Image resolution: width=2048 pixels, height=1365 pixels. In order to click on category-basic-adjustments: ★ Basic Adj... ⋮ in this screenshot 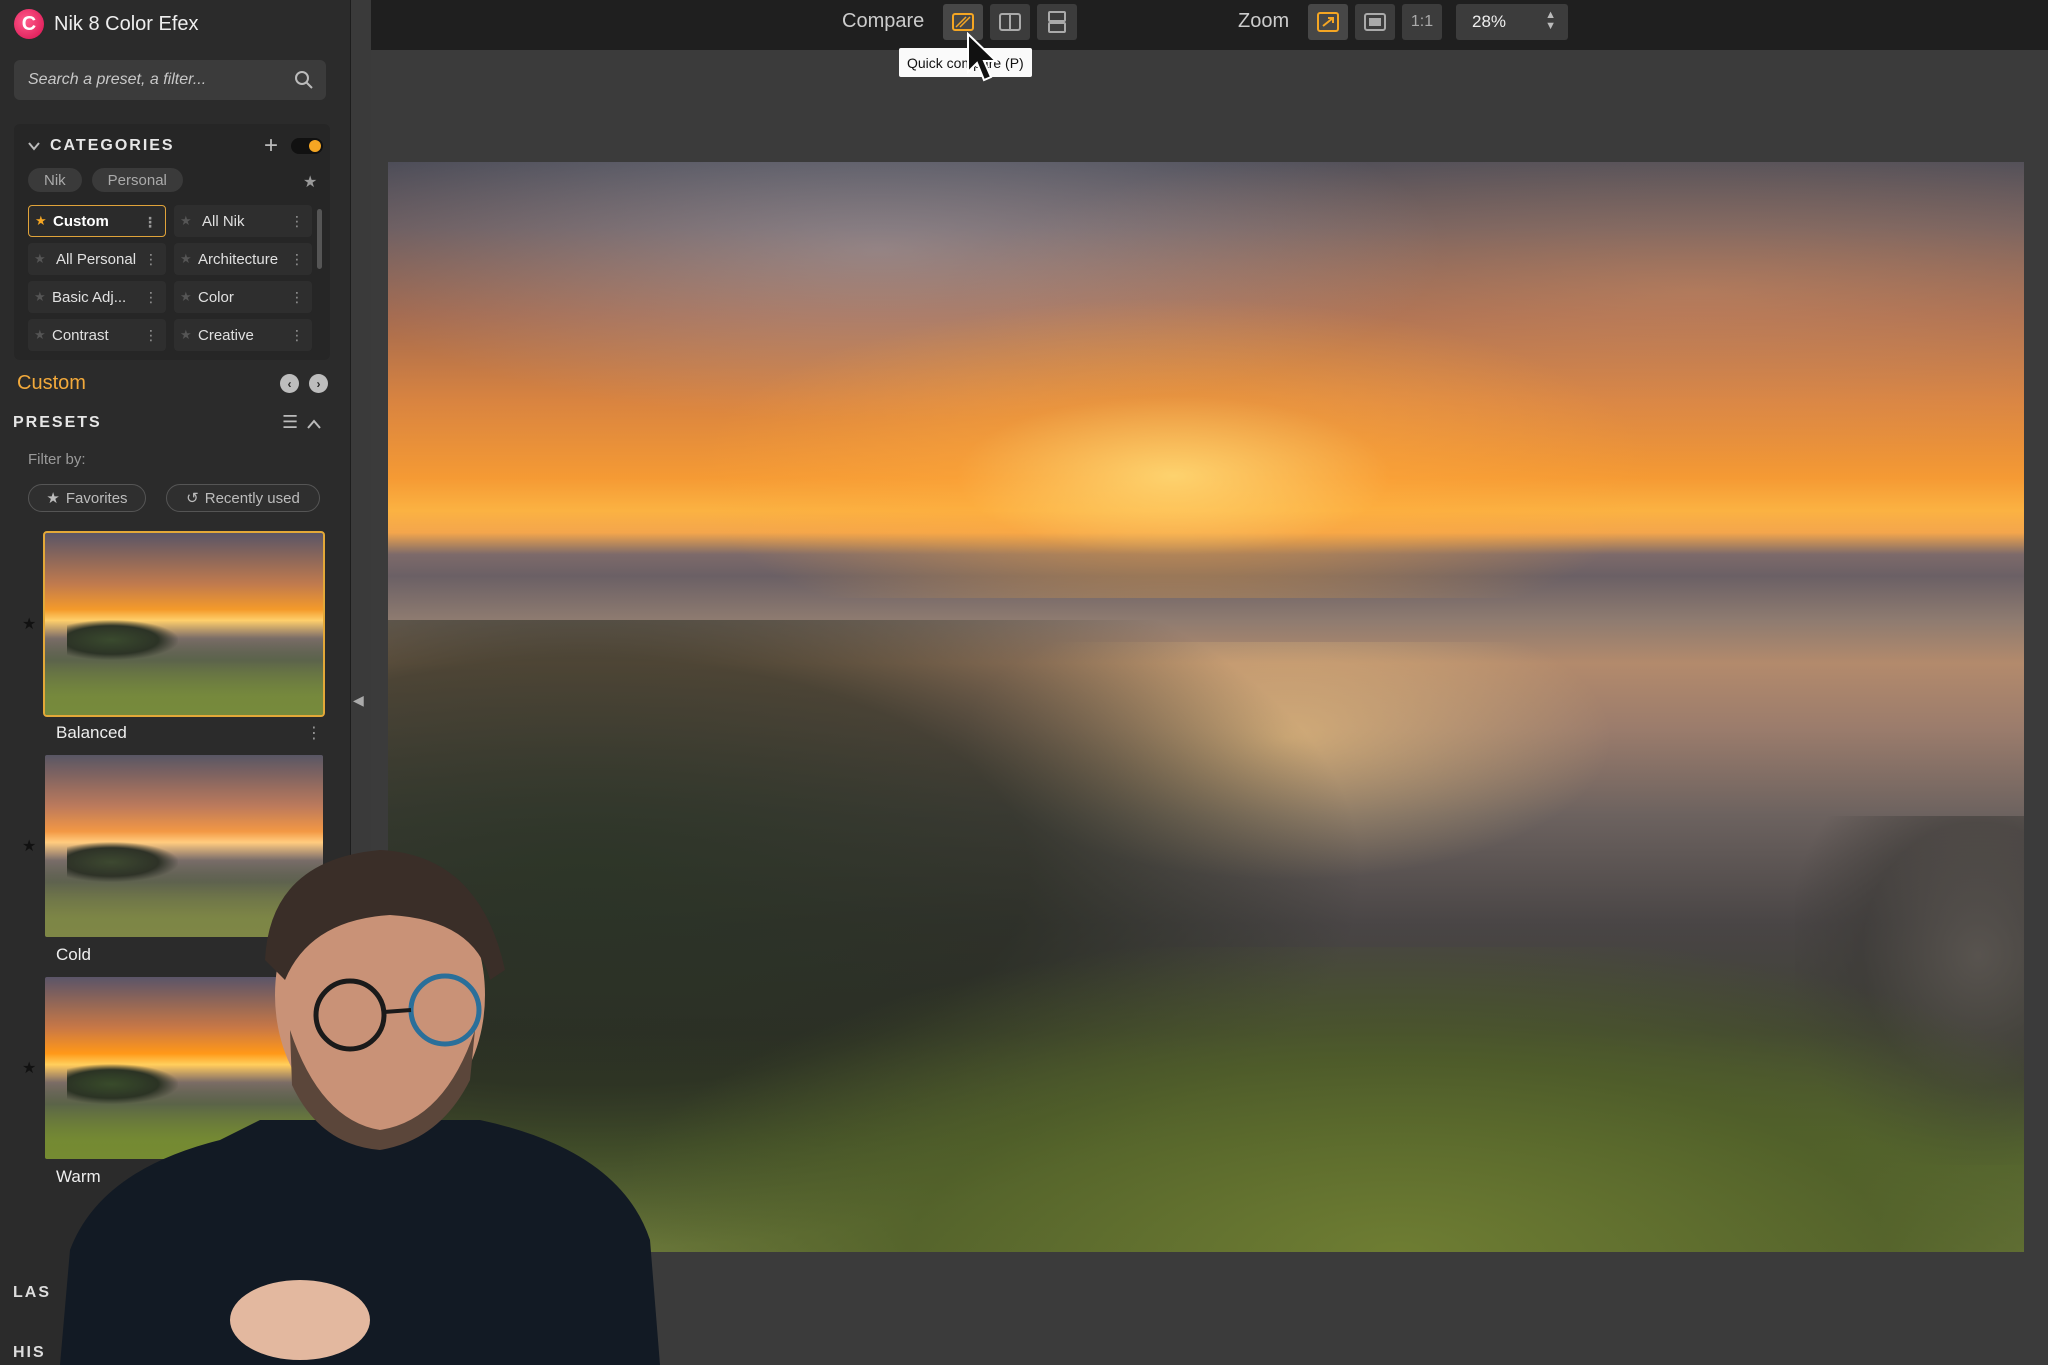, I will do `click(97, 297)`.